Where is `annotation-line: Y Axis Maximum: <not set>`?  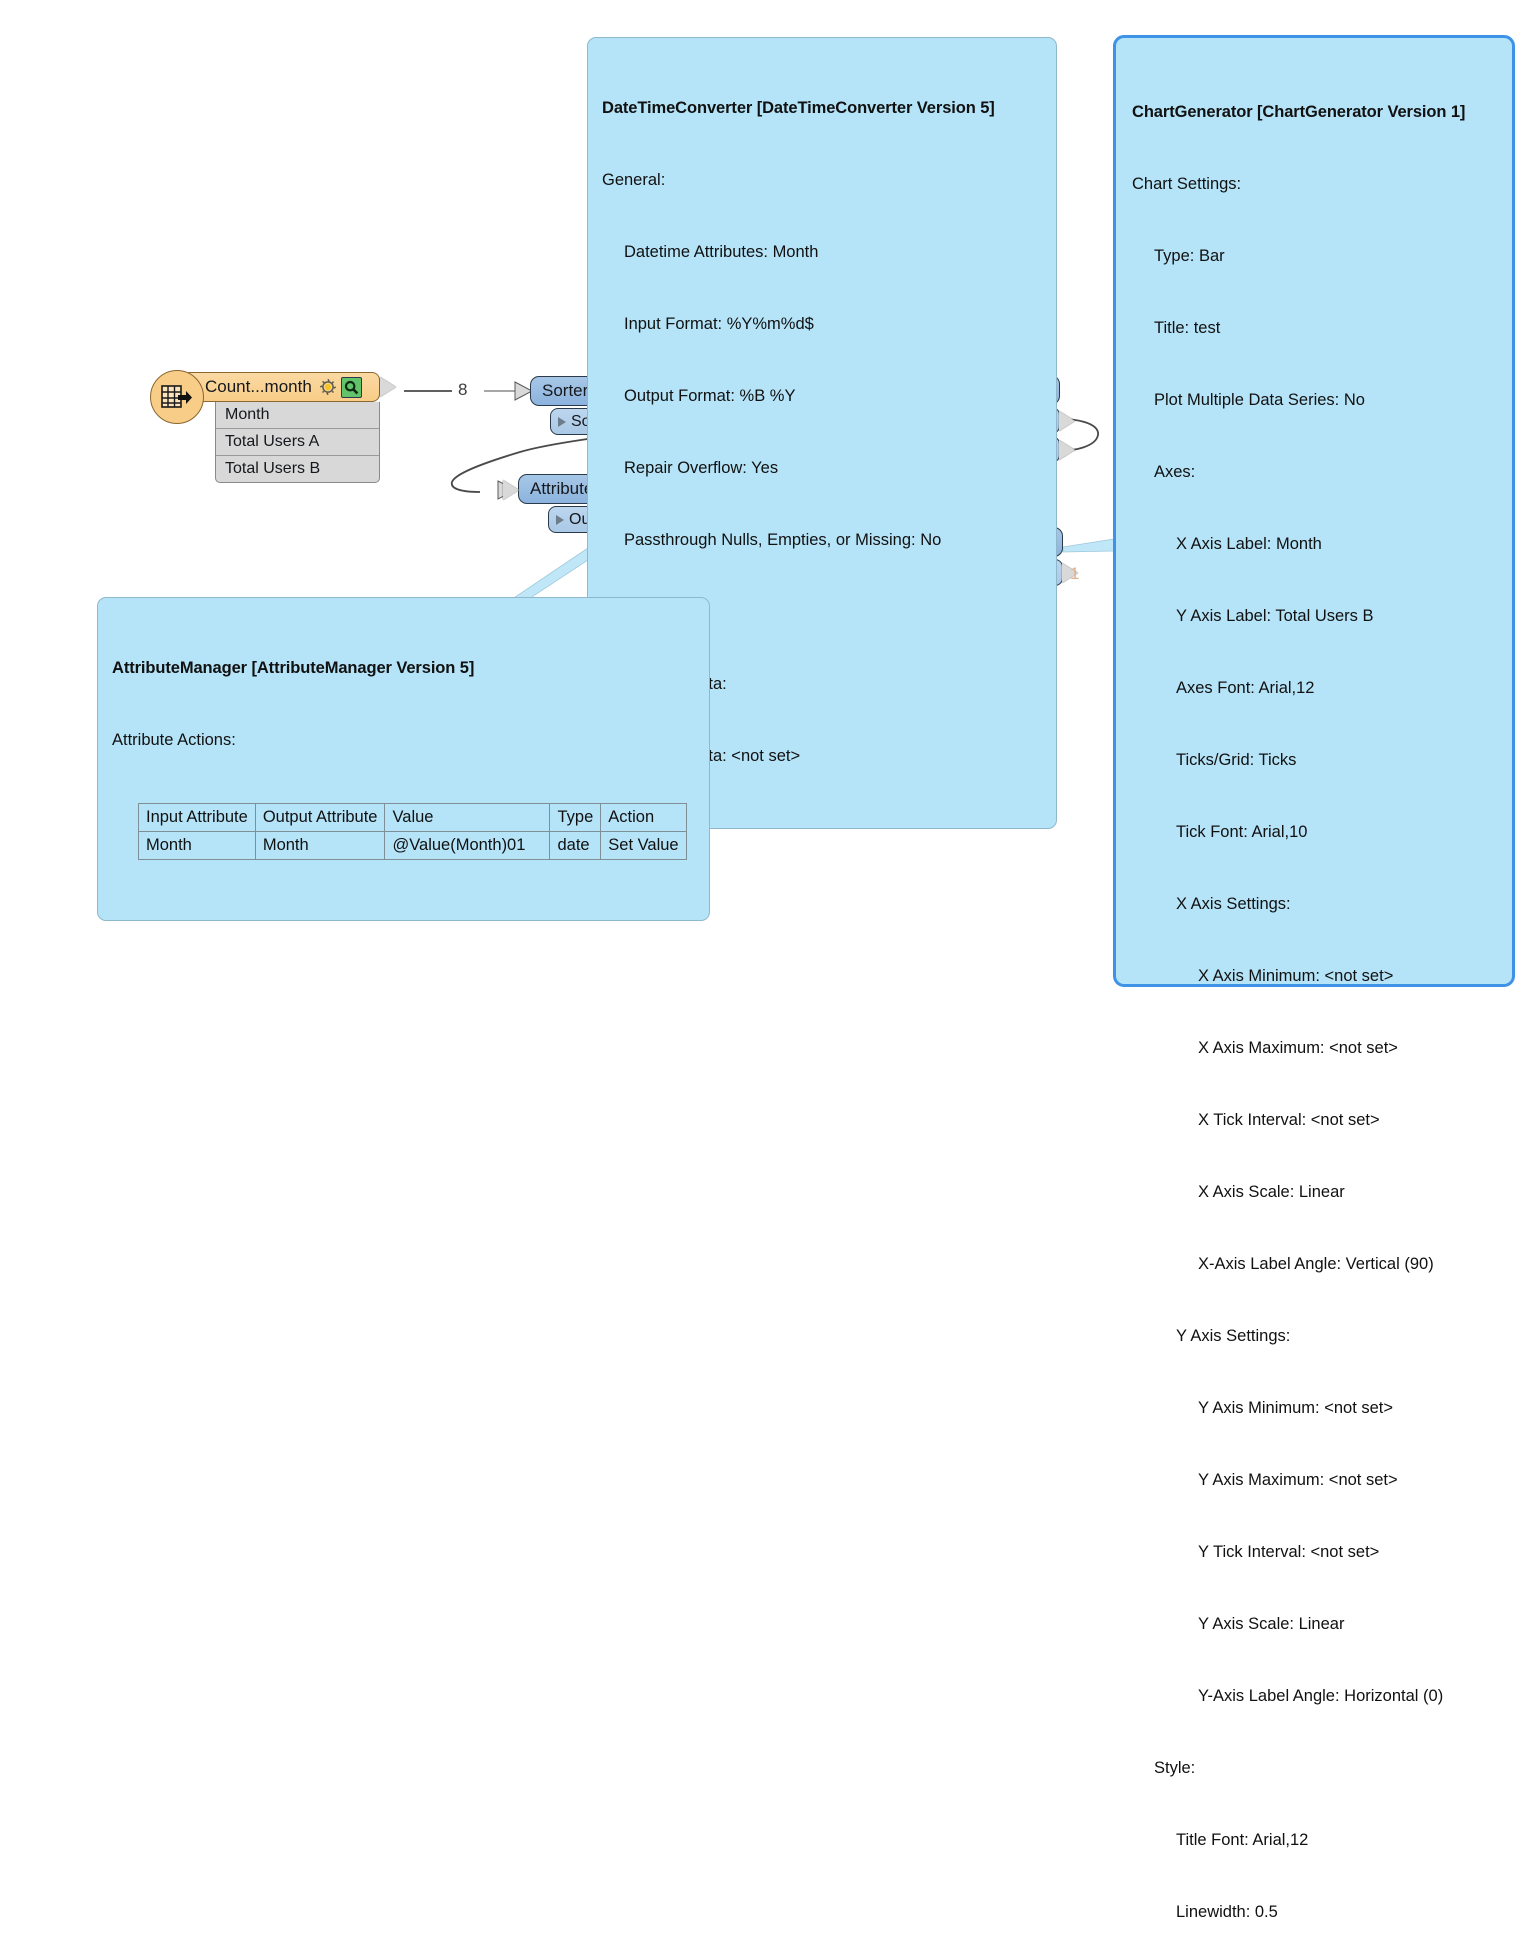
annotation-line: Y Axis Maximum: <not set> is located at coordinates (1298, 1480).